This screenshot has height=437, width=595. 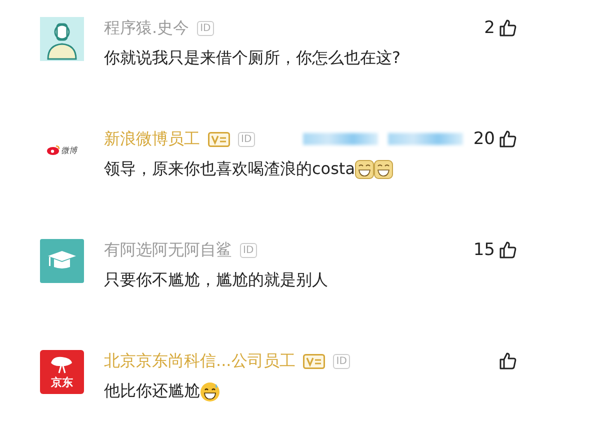 I want to click on user-name: 新浪微博员工, so click(x=152, y=139).